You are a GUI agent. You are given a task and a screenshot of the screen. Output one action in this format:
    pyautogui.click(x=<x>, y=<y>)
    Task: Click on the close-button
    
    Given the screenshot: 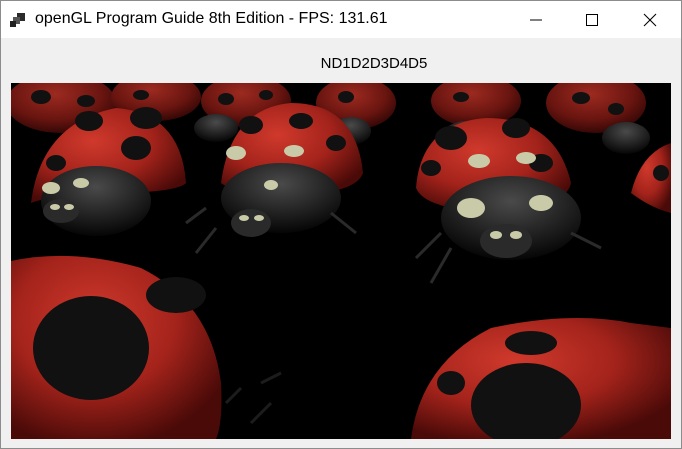 What is the action you would take?
    pyautogui.click(x=650, y=19)
    